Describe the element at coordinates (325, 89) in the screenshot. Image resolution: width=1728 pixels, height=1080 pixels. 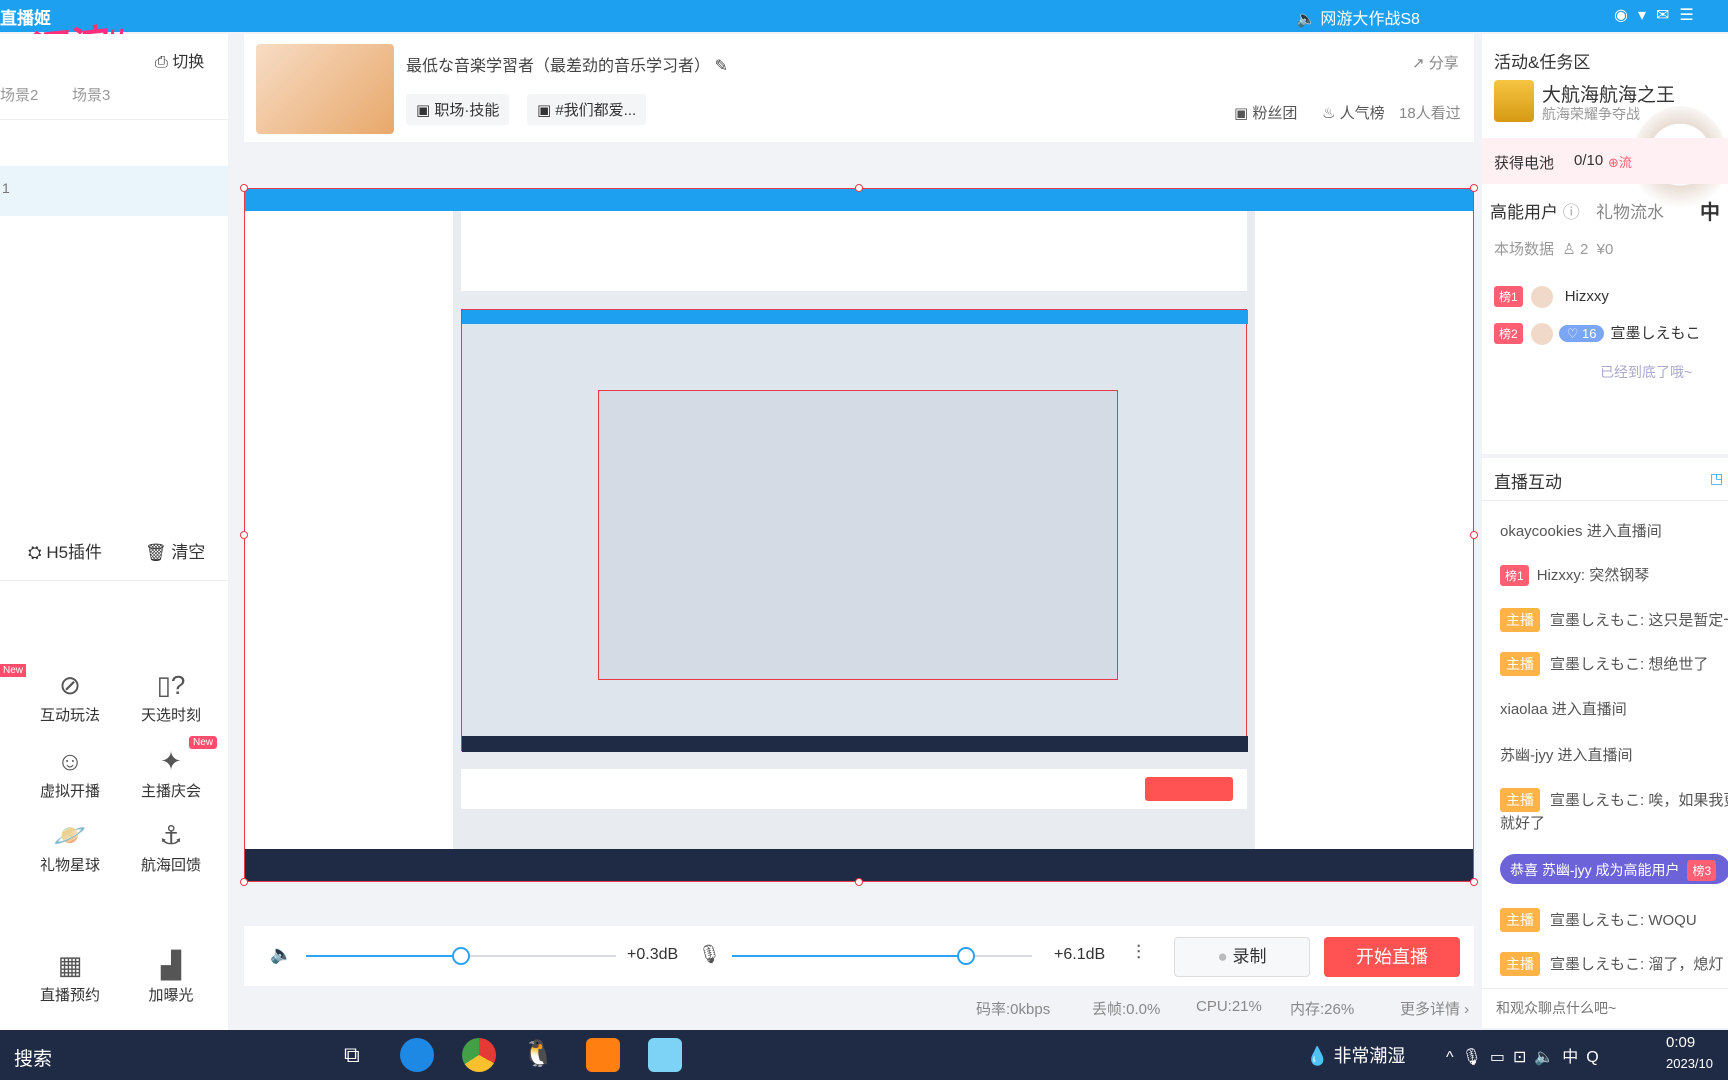
I see `room-cover` at that location.